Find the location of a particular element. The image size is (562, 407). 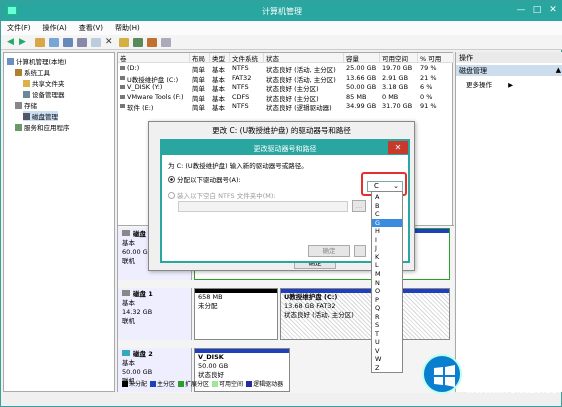

radio-selected-icon is located at coordinates (171, 179).